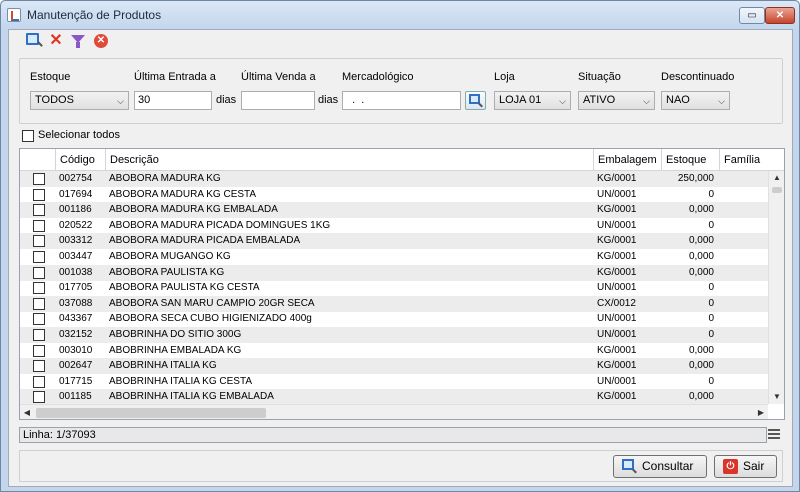  What do you see at coordinates (394, 351) in the screenshot?
I see `table-row: 003010 ABOBRINHA EMBALADA KG KG/0001 0,000` at bounding box center [394, 351].